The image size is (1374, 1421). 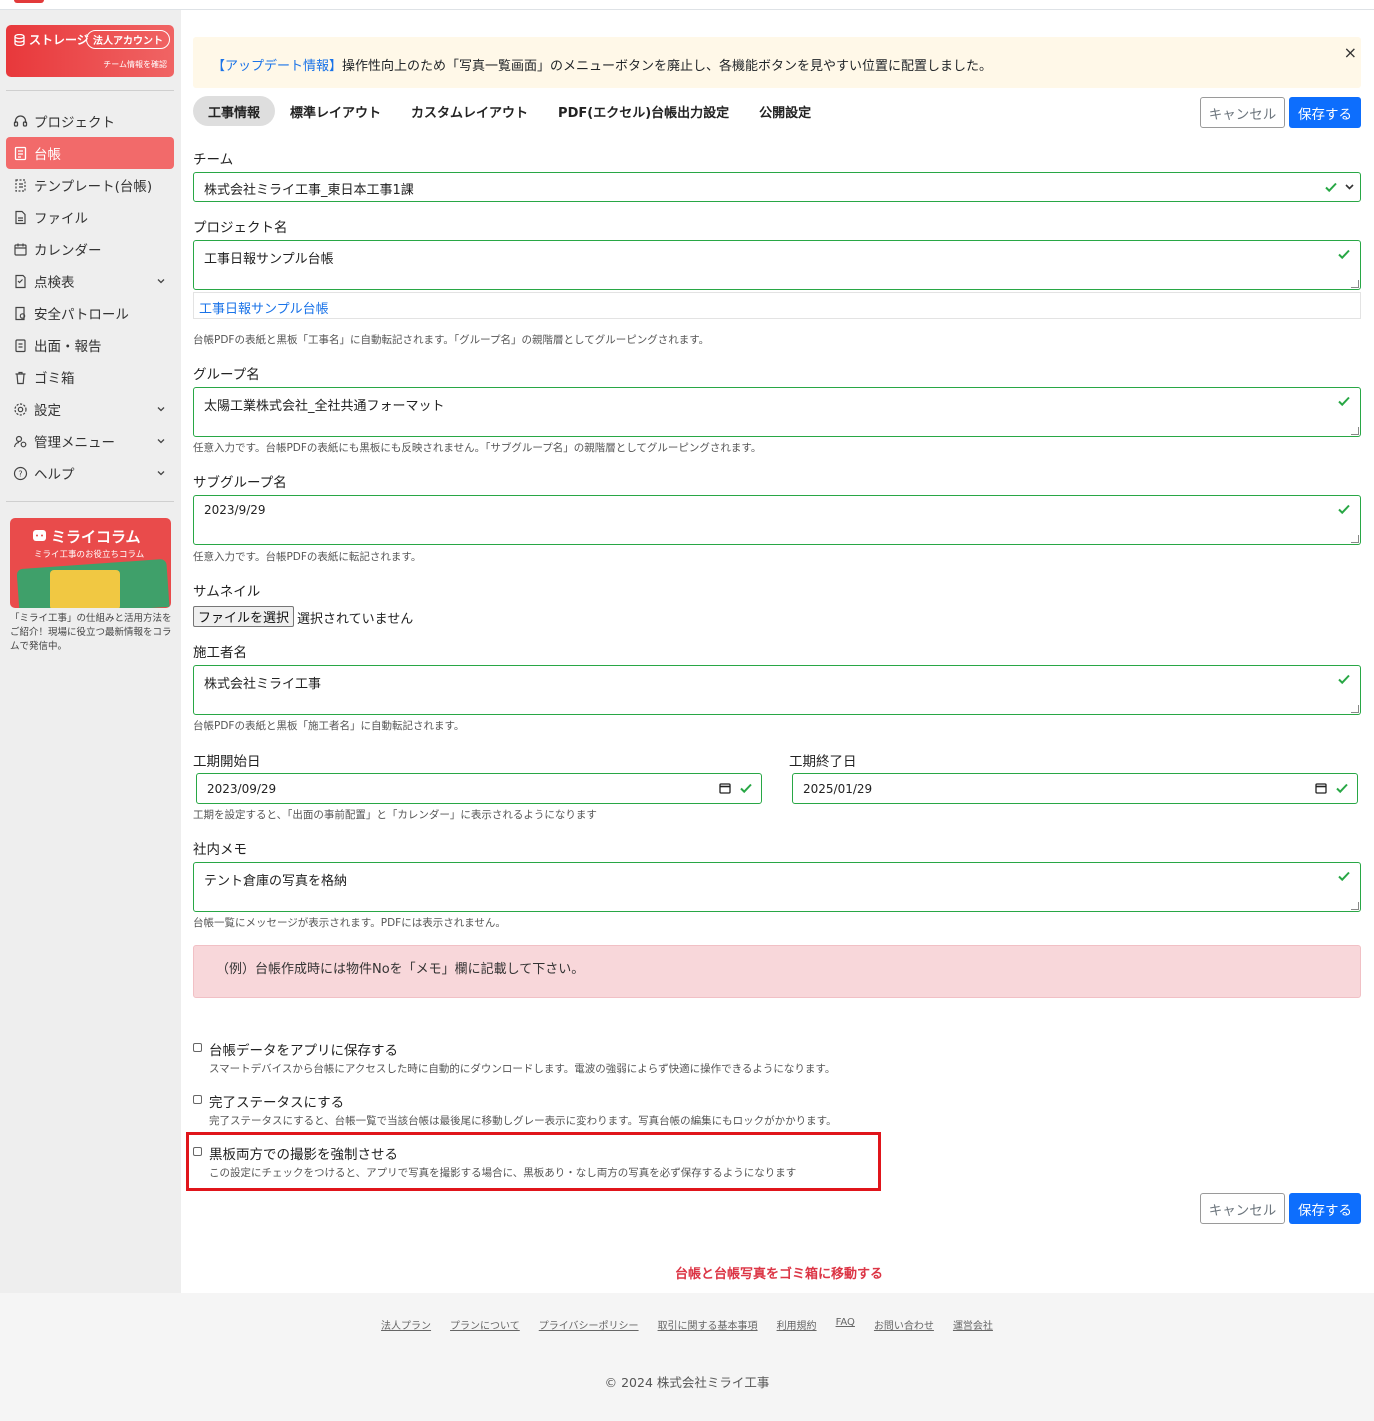 I want to click on sidebar-item-file: ファイル, so click(x=90, y=217).